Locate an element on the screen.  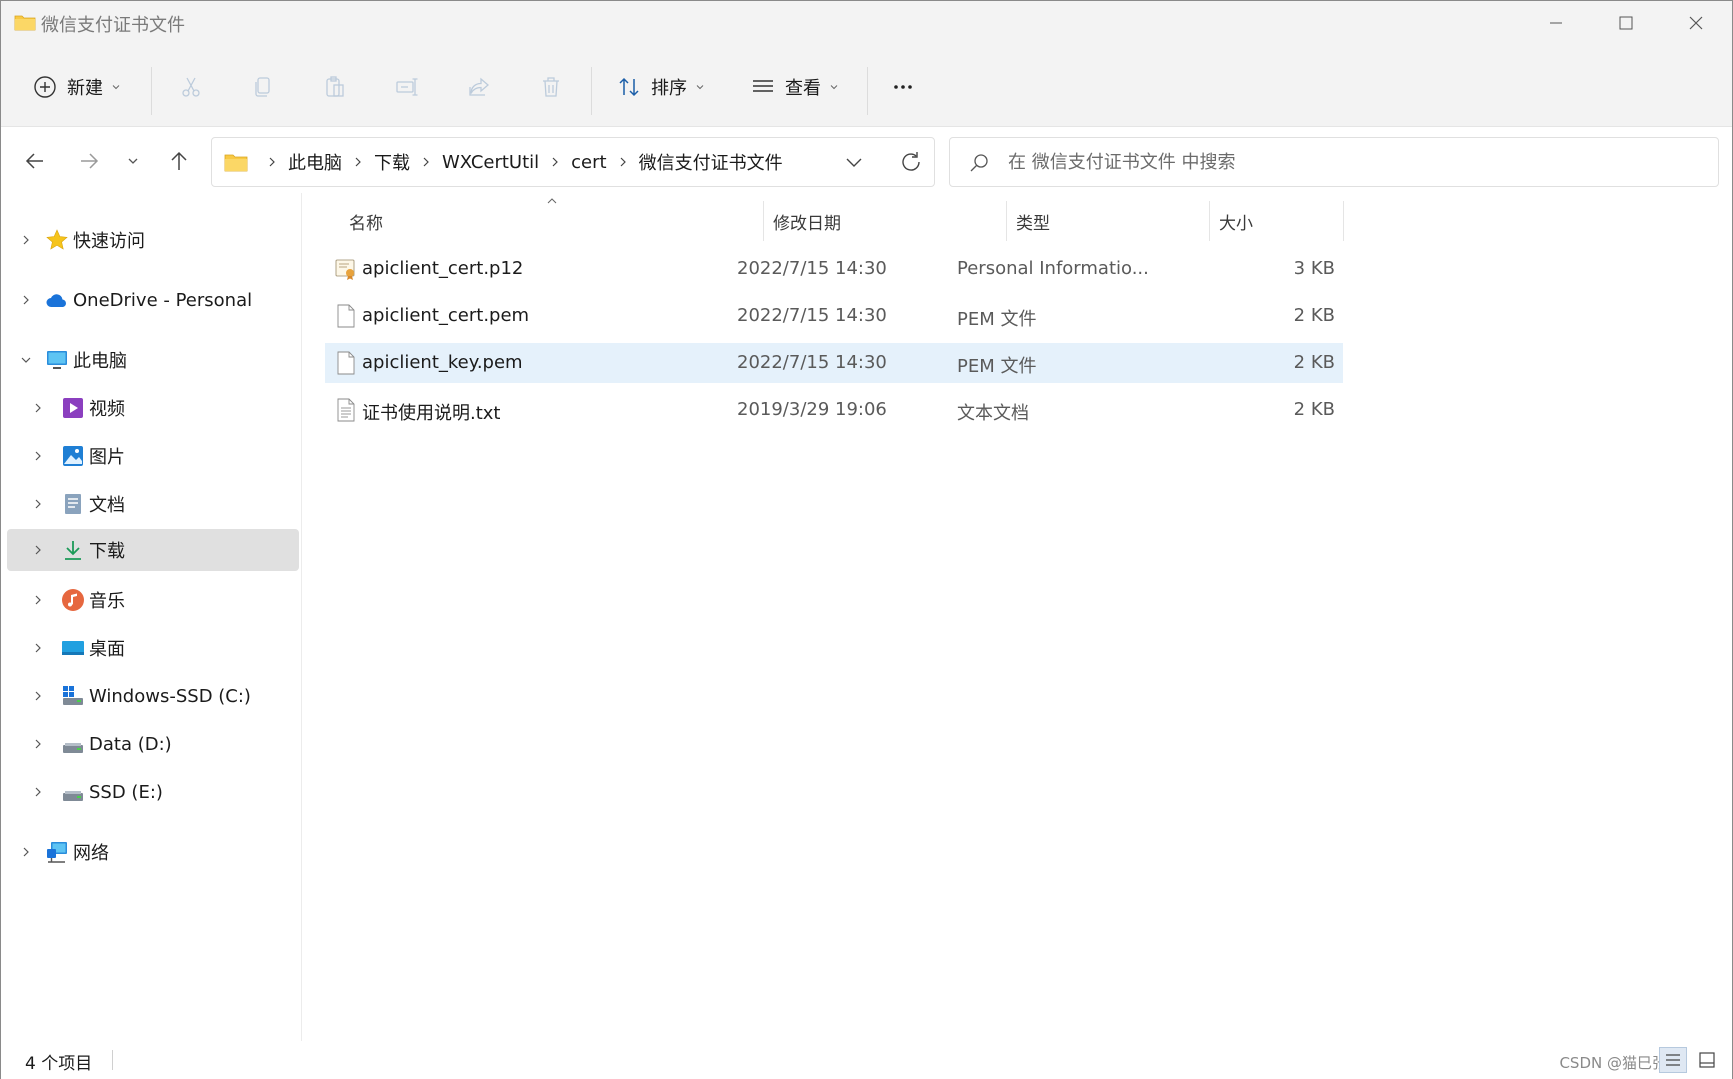
breadcrumb-this-pc: 此电脑 is located at coordinates (315, 162).